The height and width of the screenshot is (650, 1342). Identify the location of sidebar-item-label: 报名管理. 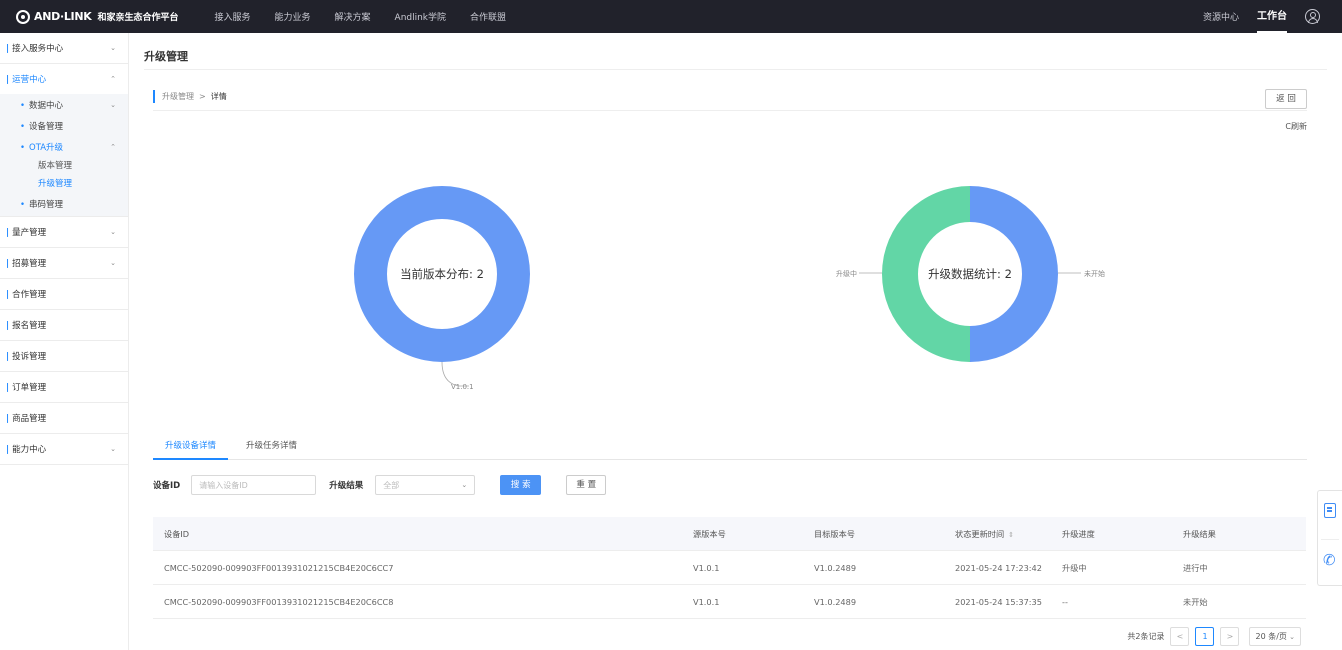
(26, 325).